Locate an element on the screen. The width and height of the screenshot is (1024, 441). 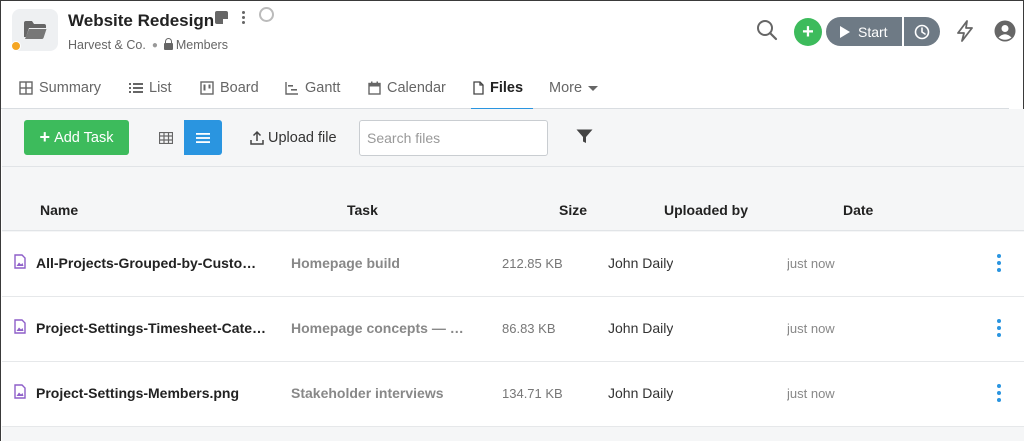
tab-calendar: Calendar is located at coordinates (407, 88).